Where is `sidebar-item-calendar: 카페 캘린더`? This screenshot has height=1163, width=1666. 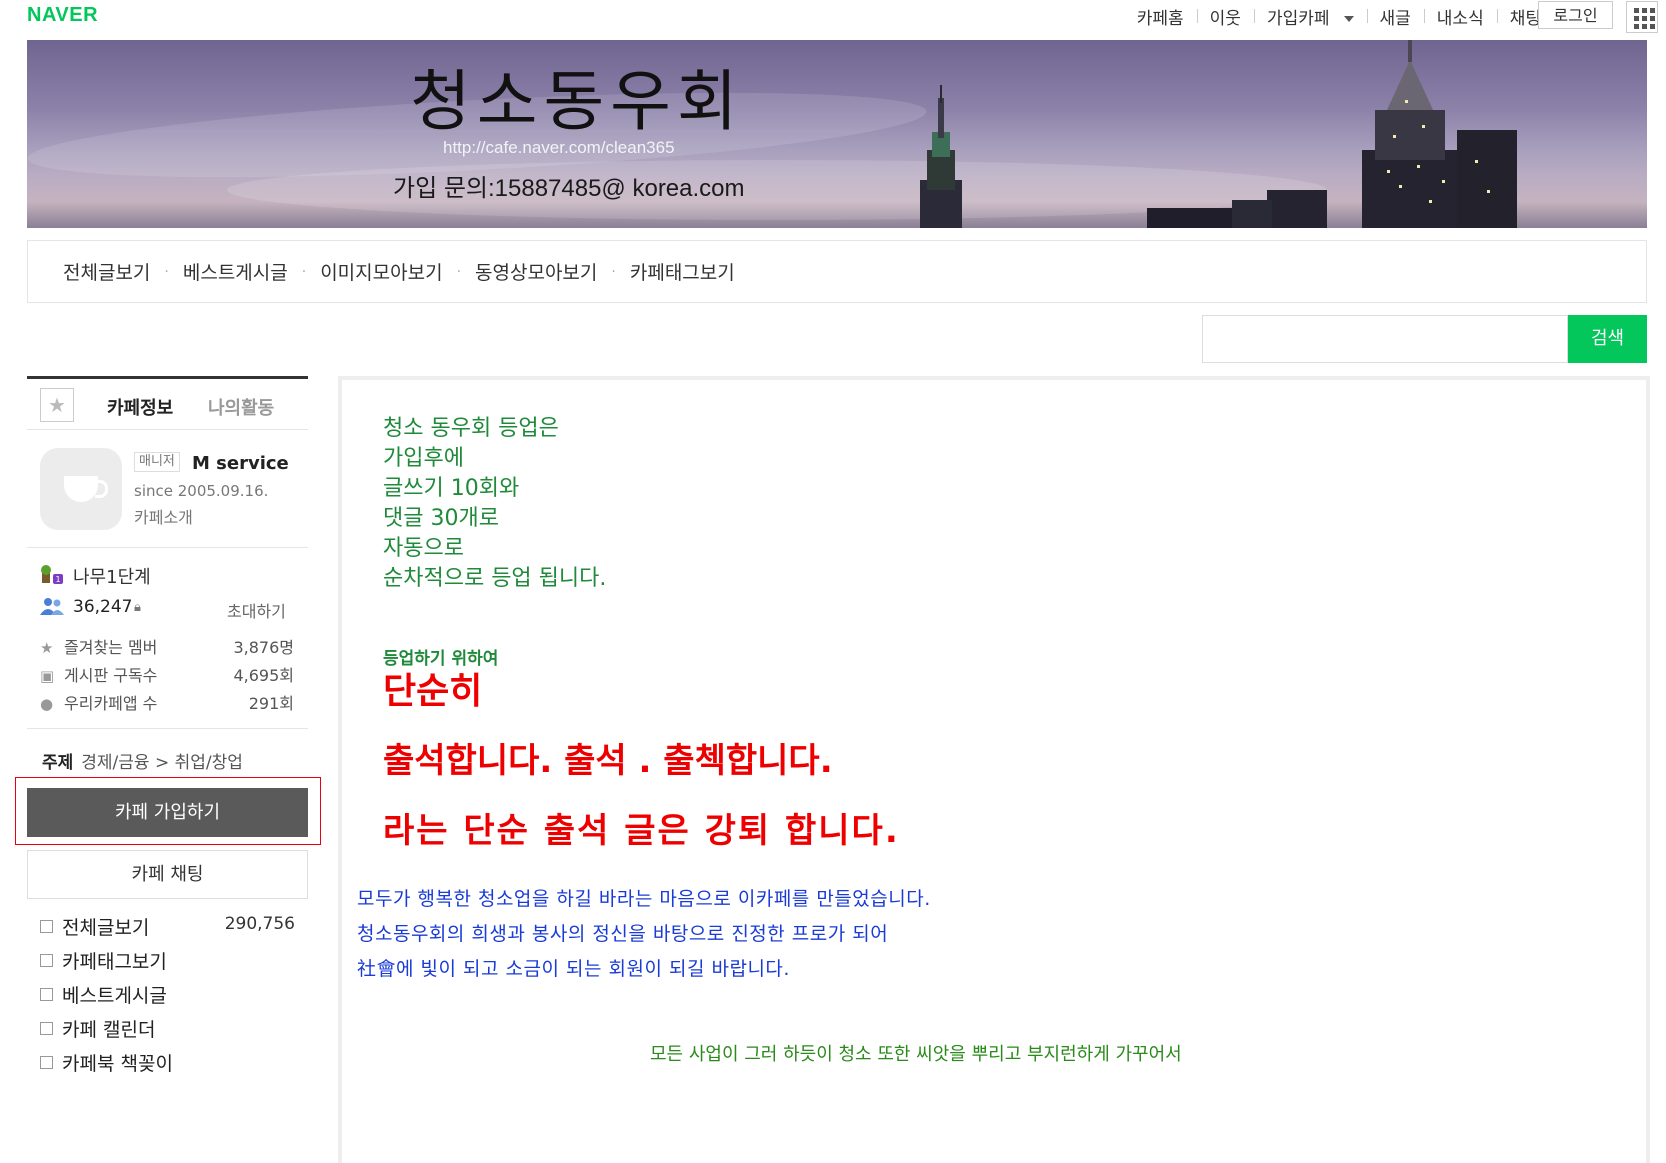
sidebar-item-calendar: 카페 캘린더 is located at coordinates (167, 1032).